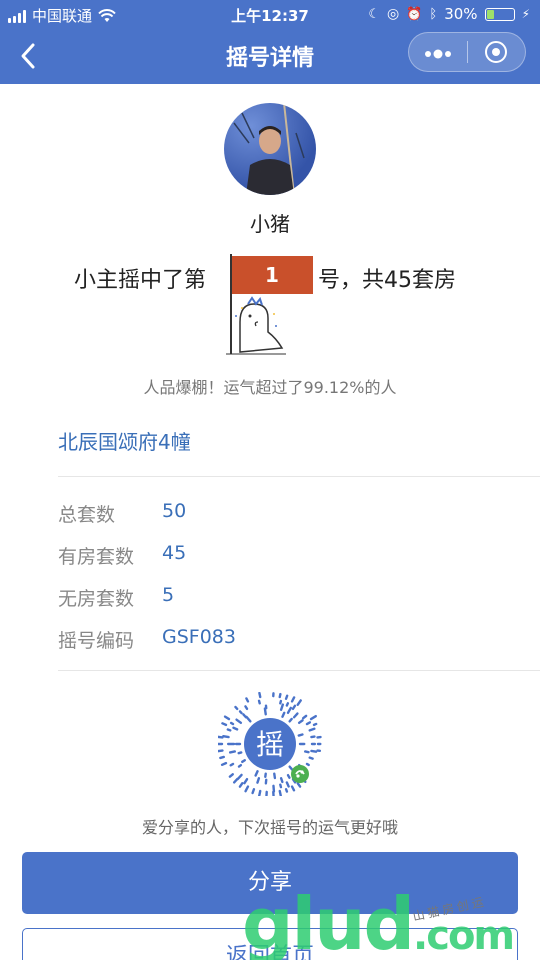 Image resolution: width=540 pixels, height=960 pixels. Describe the element at coordinates (387, 280) in the screenshot. I see `result-suffix: 号，共45套房` at that location.